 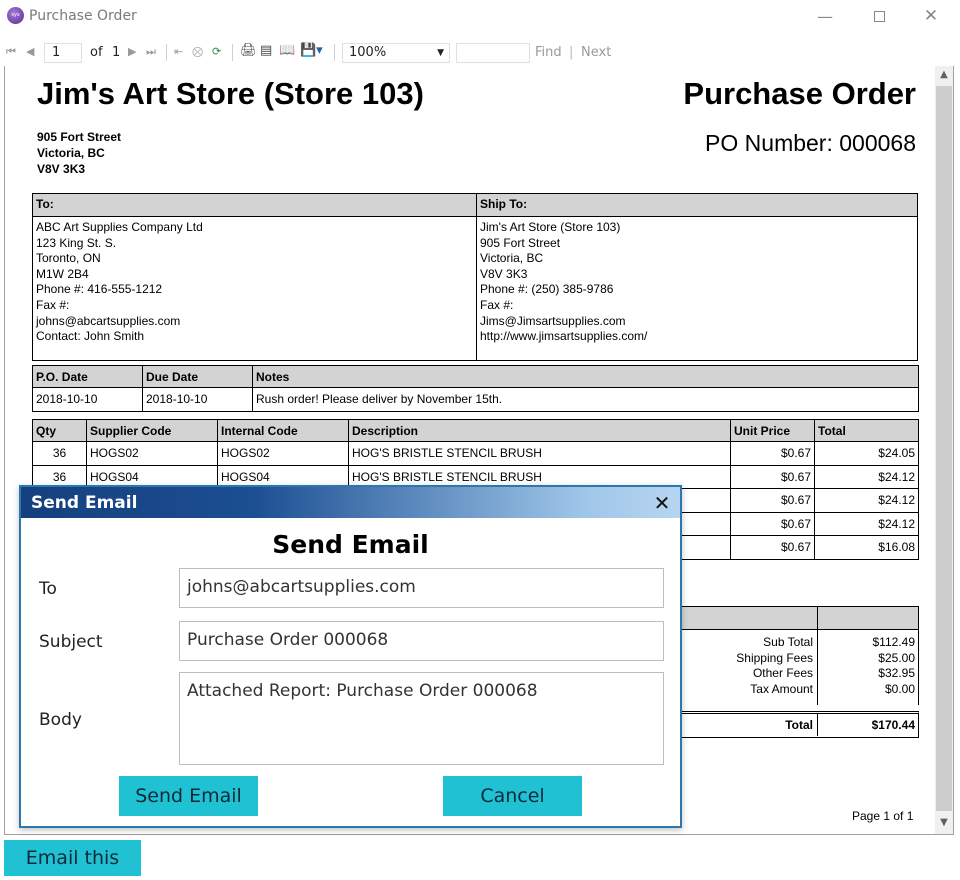 What do you see at coordinates (789, 618) in the screenshot?
I see `totals-header` at bounding box center [789, 618].